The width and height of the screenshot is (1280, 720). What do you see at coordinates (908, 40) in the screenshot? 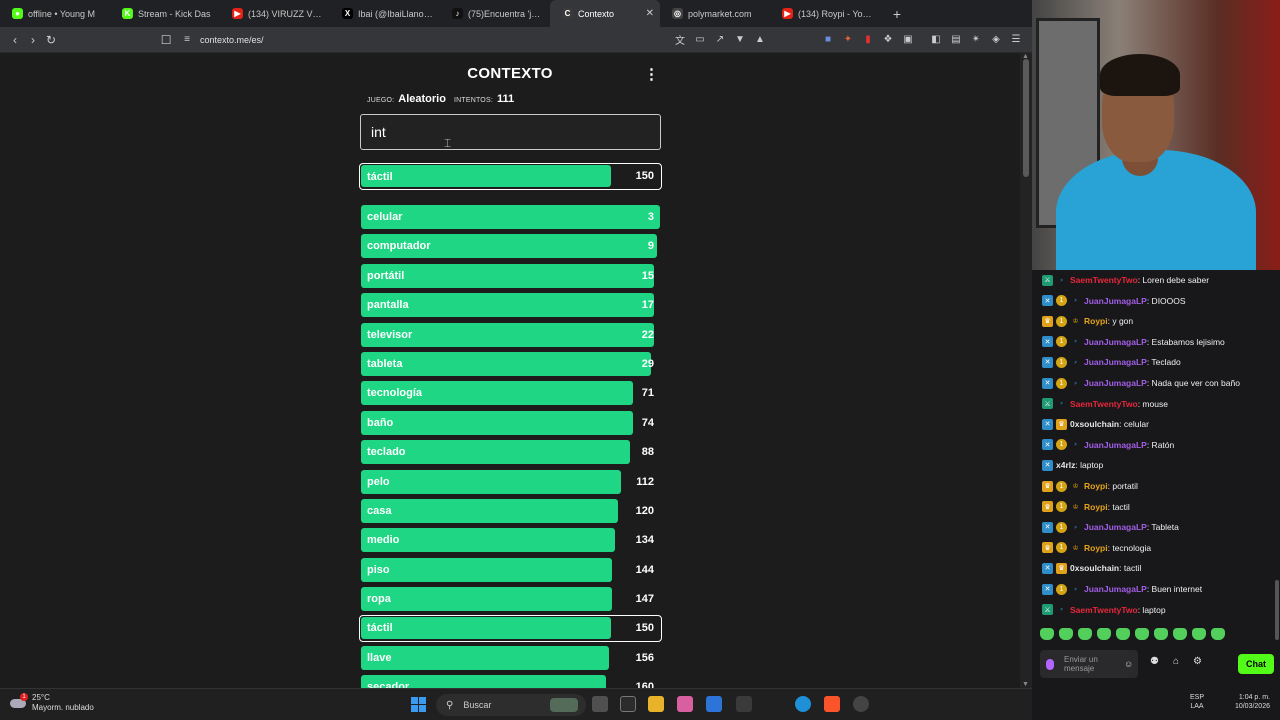
I see `screenshot-icon: ▣` at bounding box center [908, 40].